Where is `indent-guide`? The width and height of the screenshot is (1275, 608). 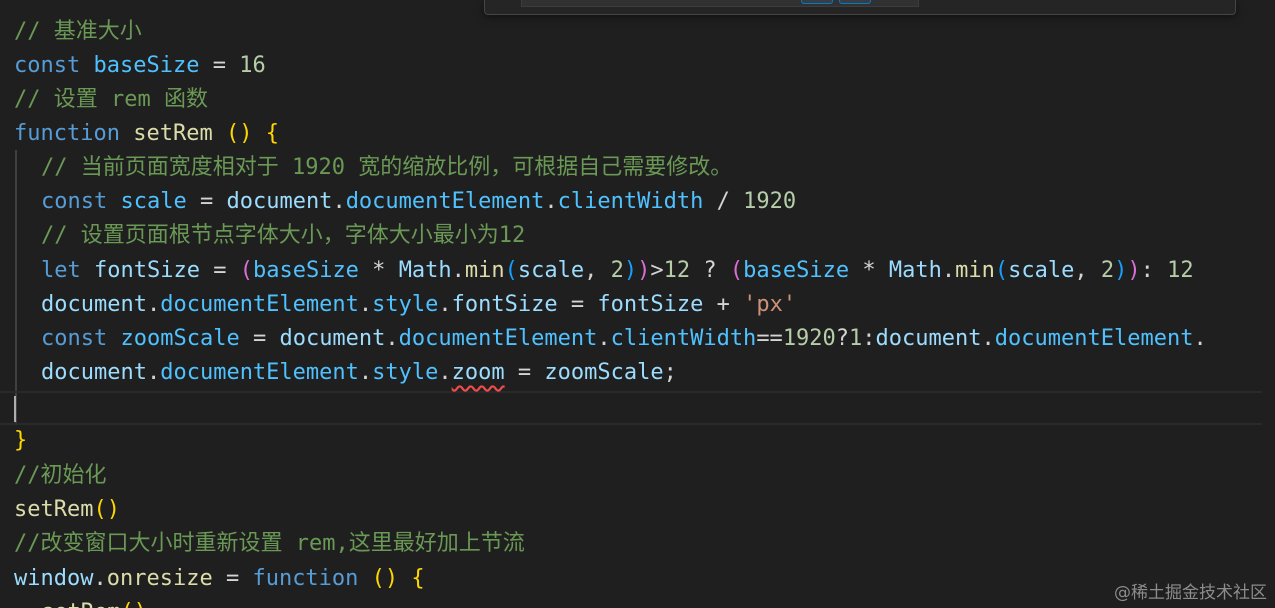
indent-guide is located at coordinates (16, 286).